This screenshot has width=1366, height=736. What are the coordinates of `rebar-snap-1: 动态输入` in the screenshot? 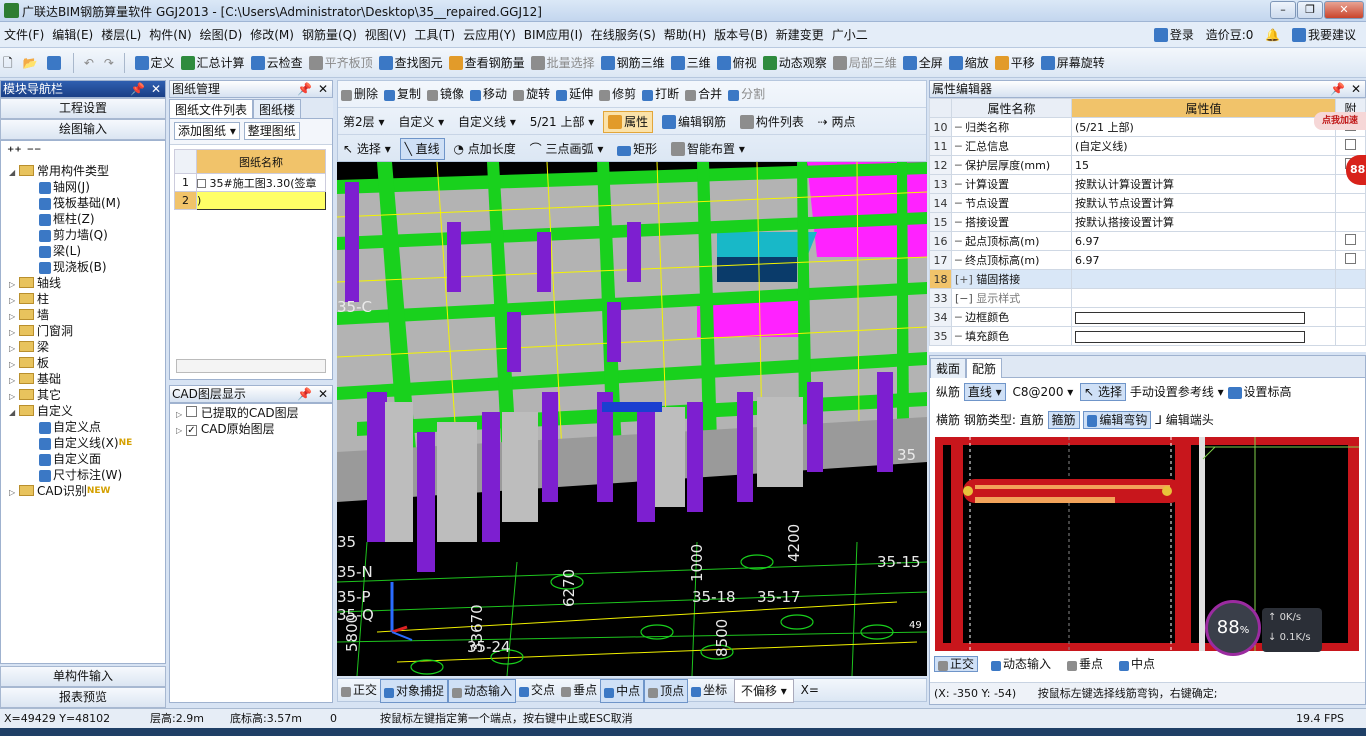 It's located at (1021, 664).